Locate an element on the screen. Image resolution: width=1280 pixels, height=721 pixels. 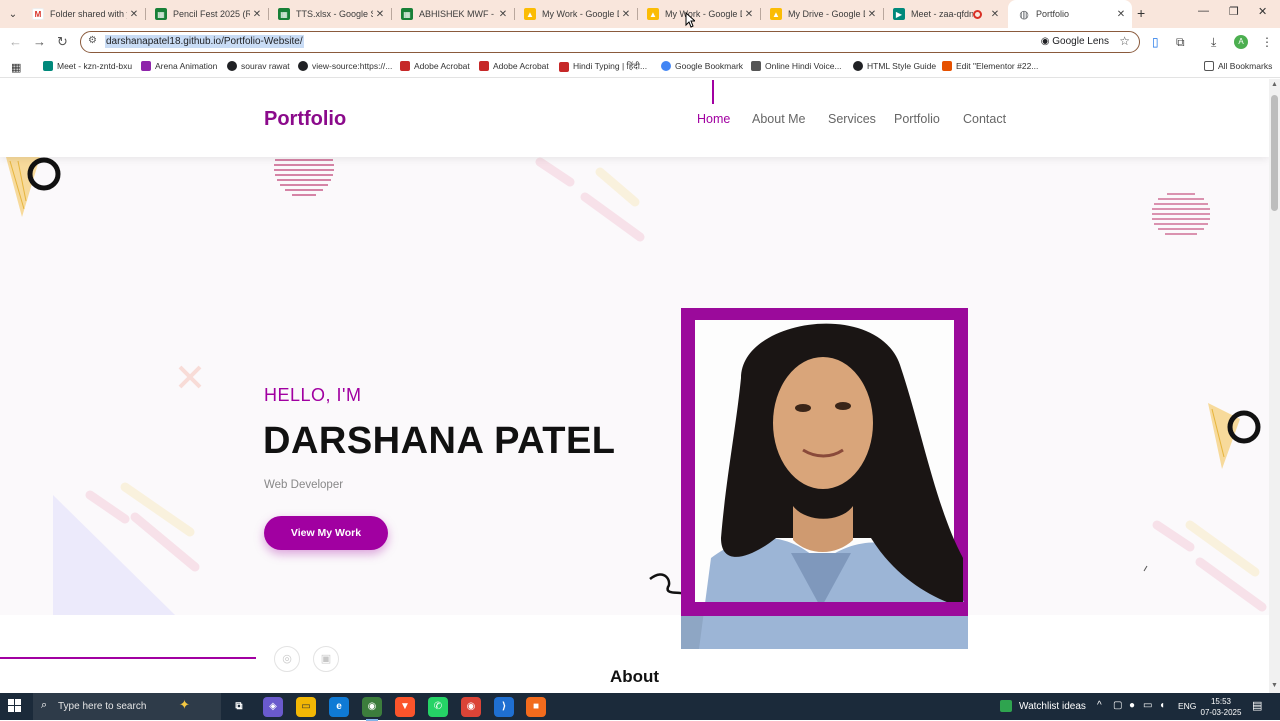
scroll-down-icon: ▼ is located at coordinates (1274, 685).